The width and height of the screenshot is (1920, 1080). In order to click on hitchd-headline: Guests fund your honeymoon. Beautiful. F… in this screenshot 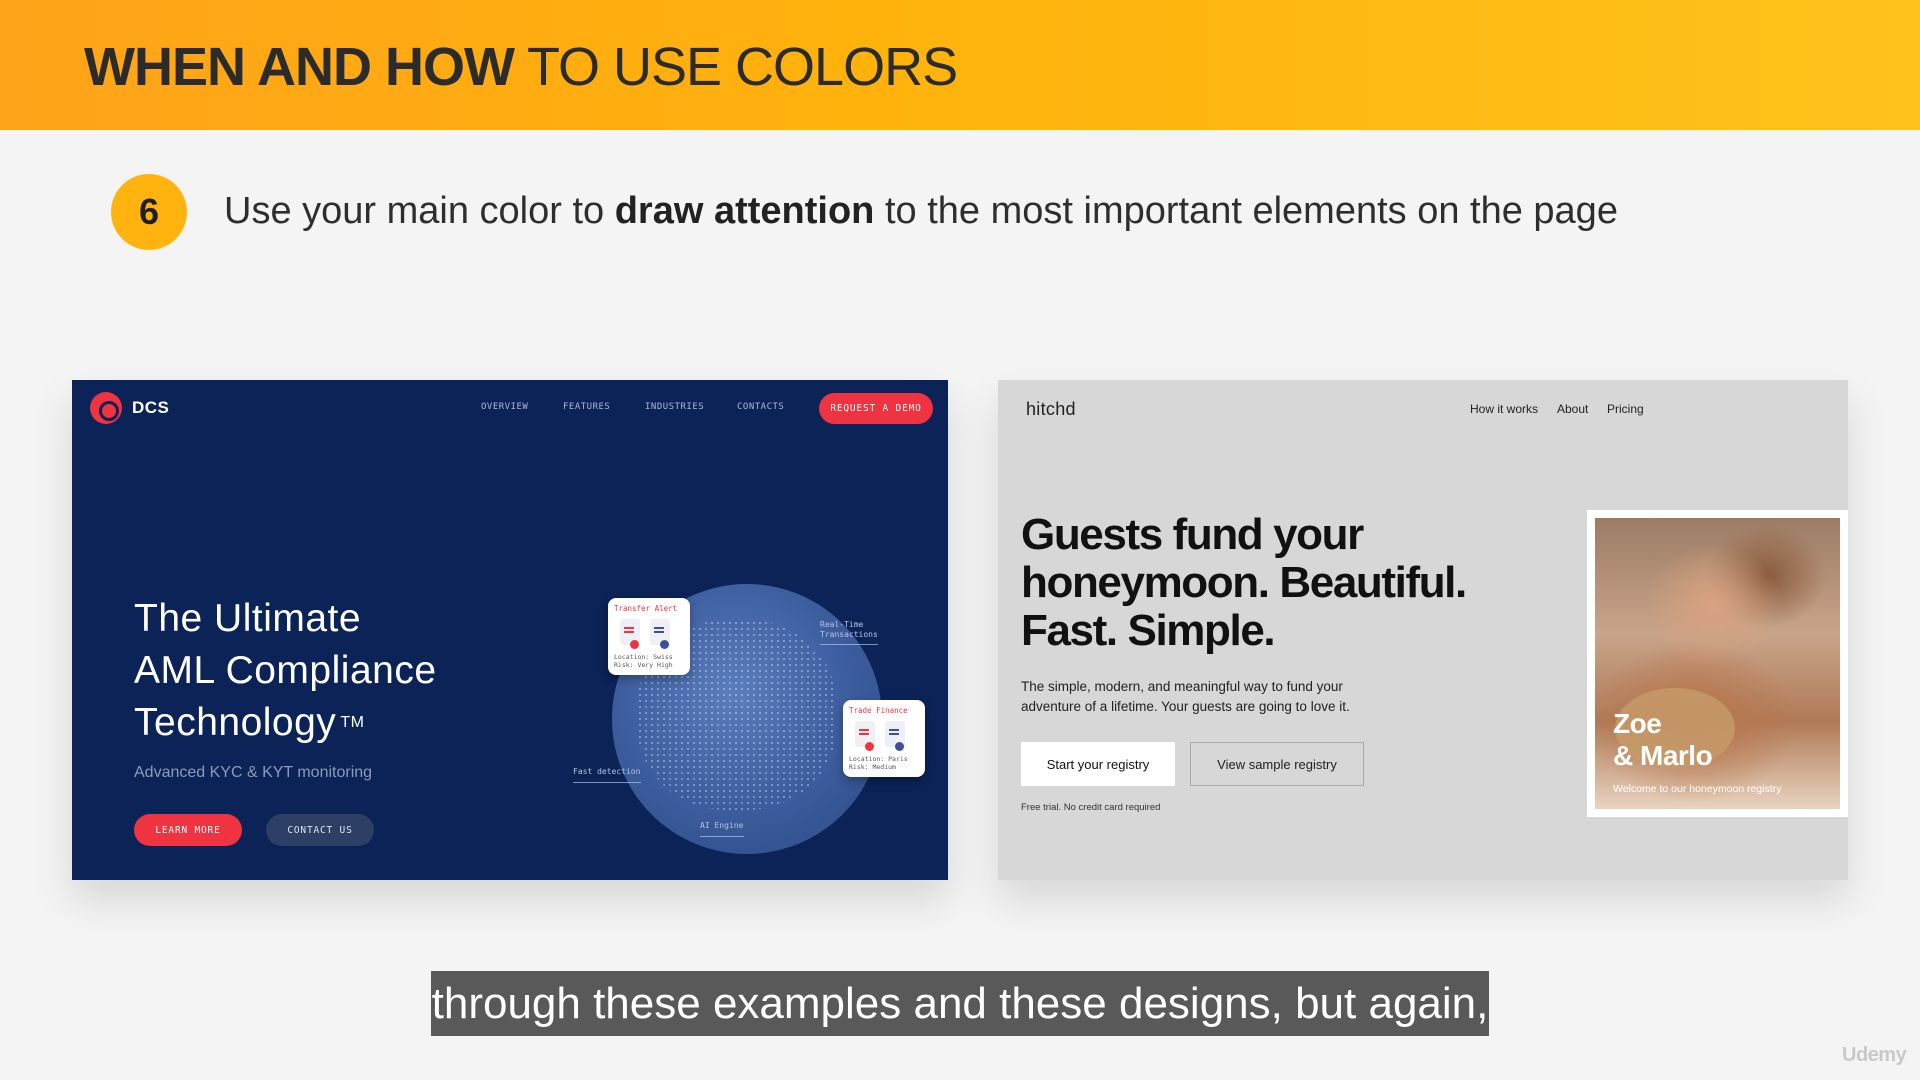, I will do `click(1244, 582)`.